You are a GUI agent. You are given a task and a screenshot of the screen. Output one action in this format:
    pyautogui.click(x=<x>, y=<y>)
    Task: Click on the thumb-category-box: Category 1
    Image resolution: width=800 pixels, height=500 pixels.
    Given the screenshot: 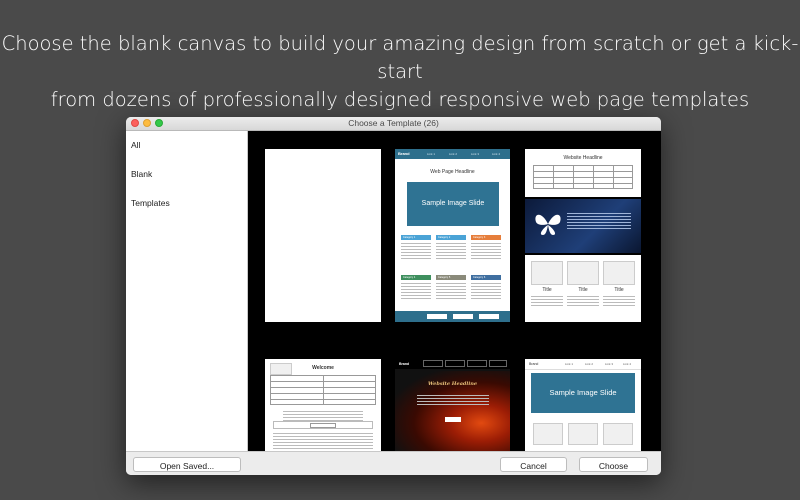 What is the action you would take?
    pyautogui.click(x=416, y=237)
    